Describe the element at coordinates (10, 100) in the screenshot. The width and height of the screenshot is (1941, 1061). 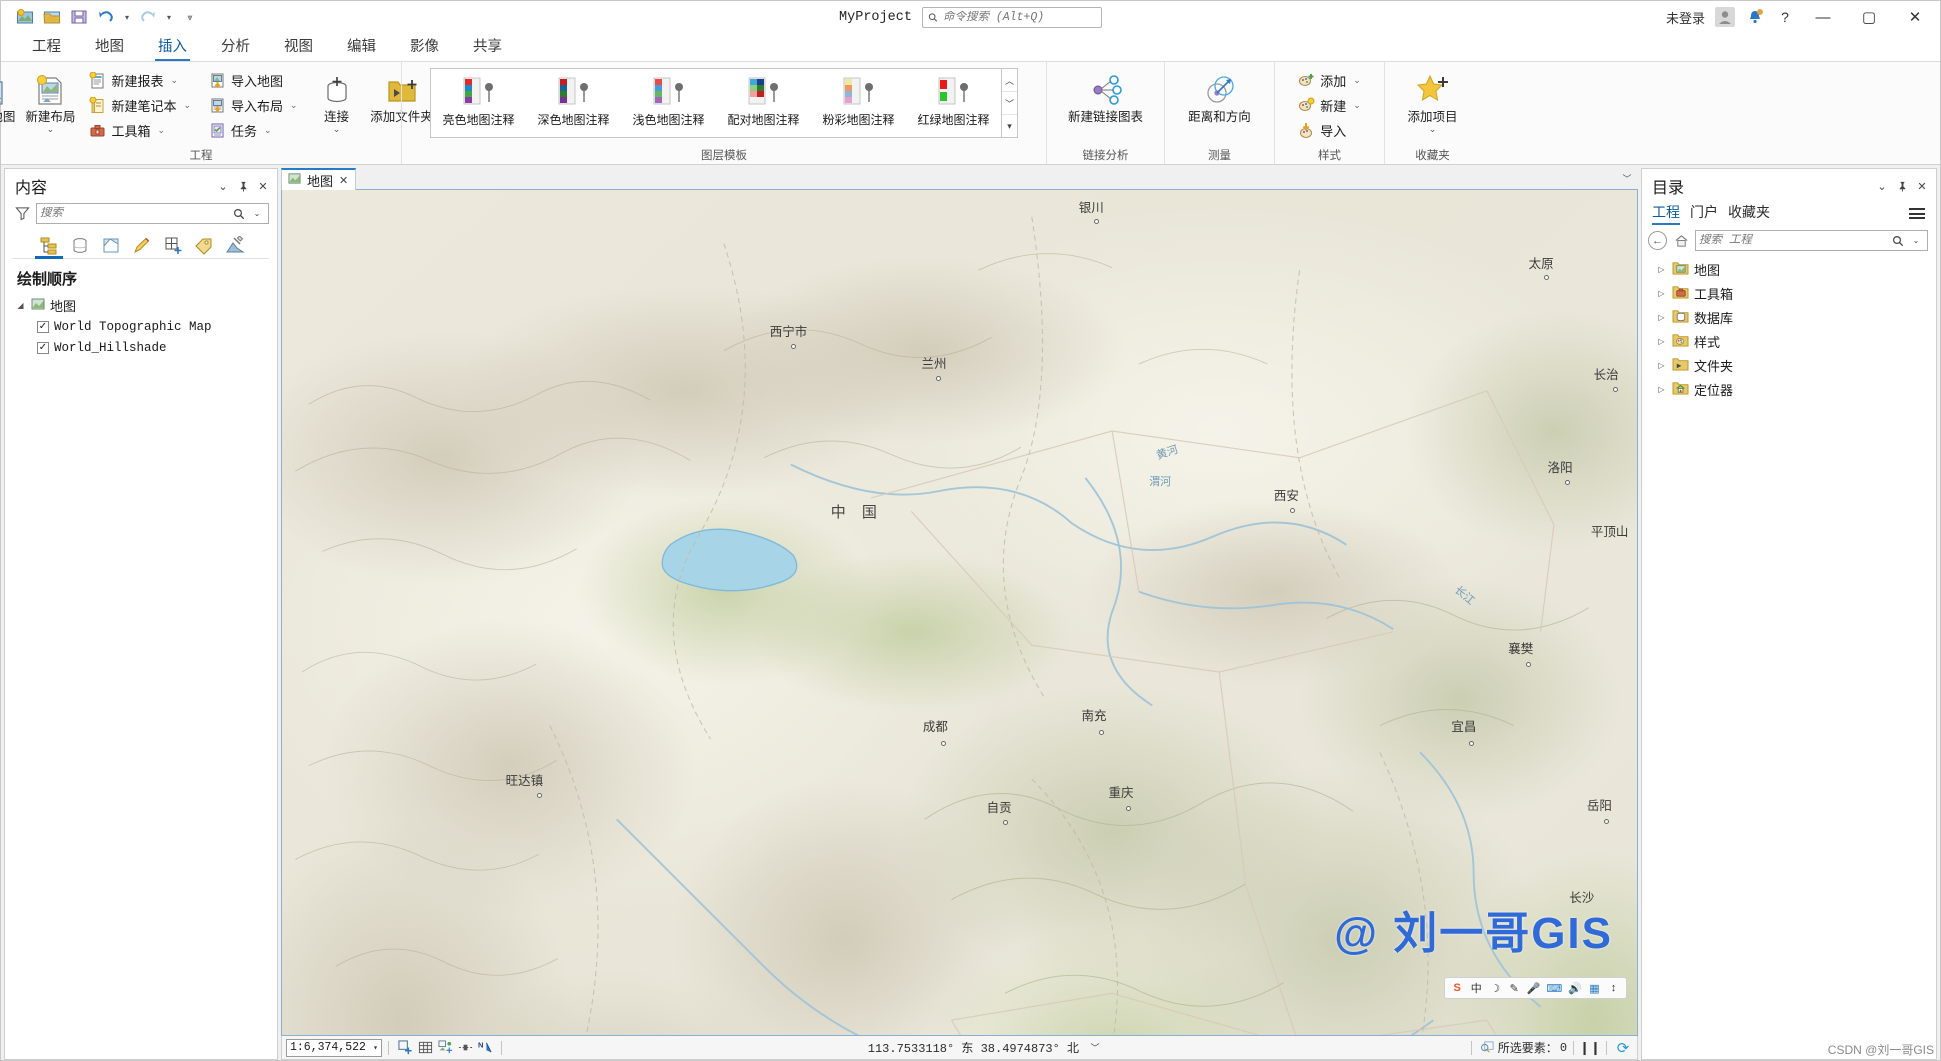
I see `new-map-button: 新建地图 ⌄` at that location.